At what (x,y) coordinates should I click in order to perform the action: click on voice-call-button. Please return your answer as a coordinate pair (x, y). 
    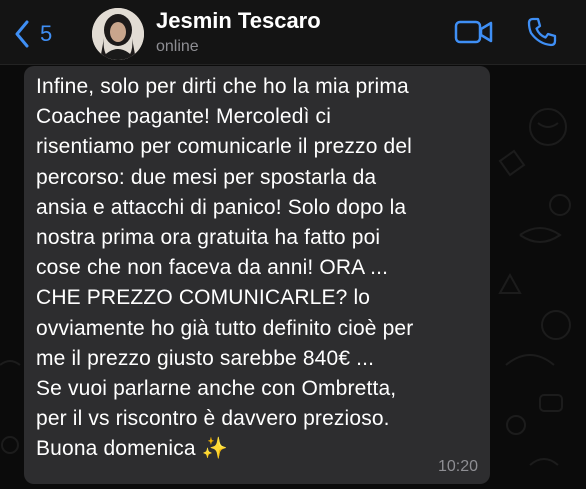
    Looking at the image, I should click on (542, 34).